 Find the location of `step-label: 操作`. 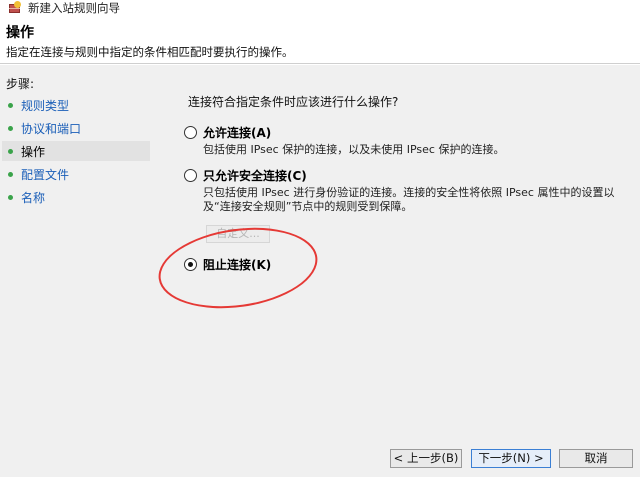

step-label: 操作 is located at coordinates (33, 151).